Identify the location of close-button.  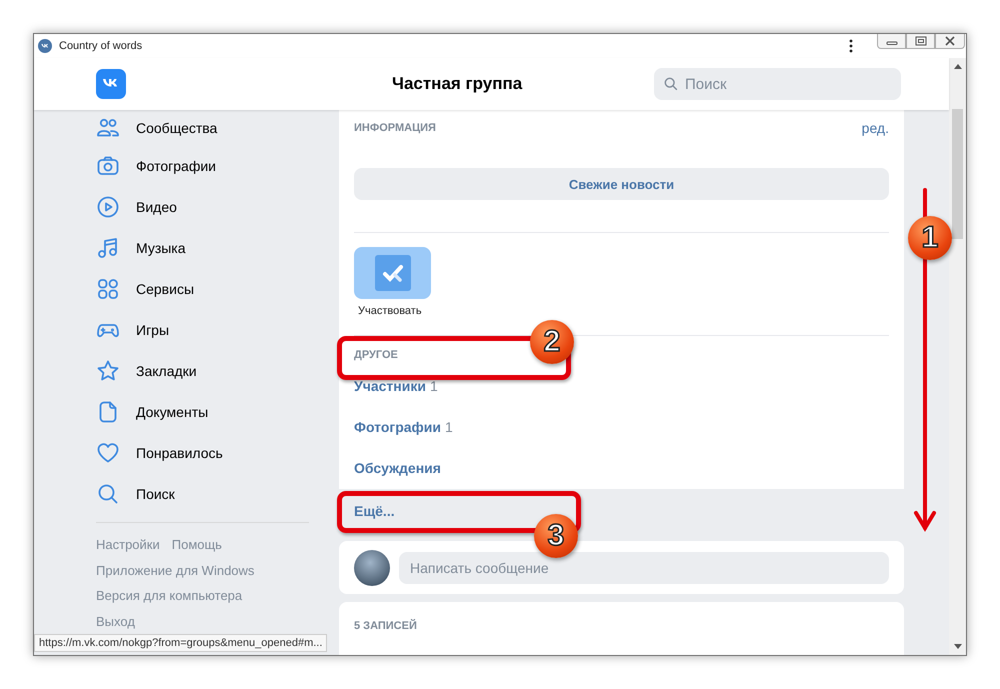
(950, 41).